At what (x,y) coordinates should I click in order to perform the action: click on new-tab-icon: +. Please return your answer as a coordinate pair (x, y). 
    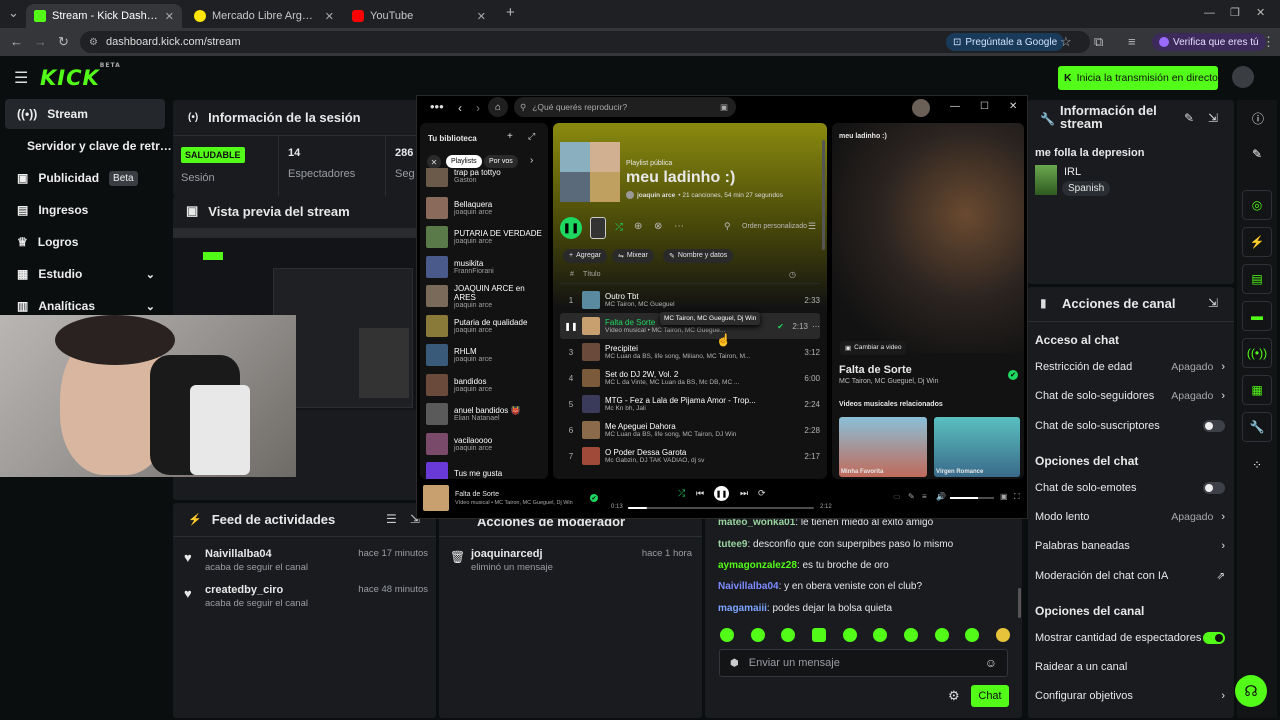
    Looking at the image, I should click on (510, 13).